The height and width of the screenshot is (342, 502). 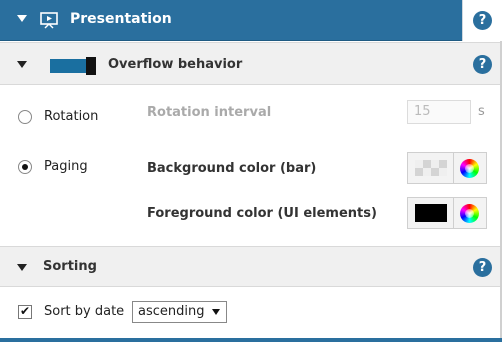 What do you see at coordinates (25, 167) in the screenshot?
I see `paging-radio` at bounding box center [25, 167].